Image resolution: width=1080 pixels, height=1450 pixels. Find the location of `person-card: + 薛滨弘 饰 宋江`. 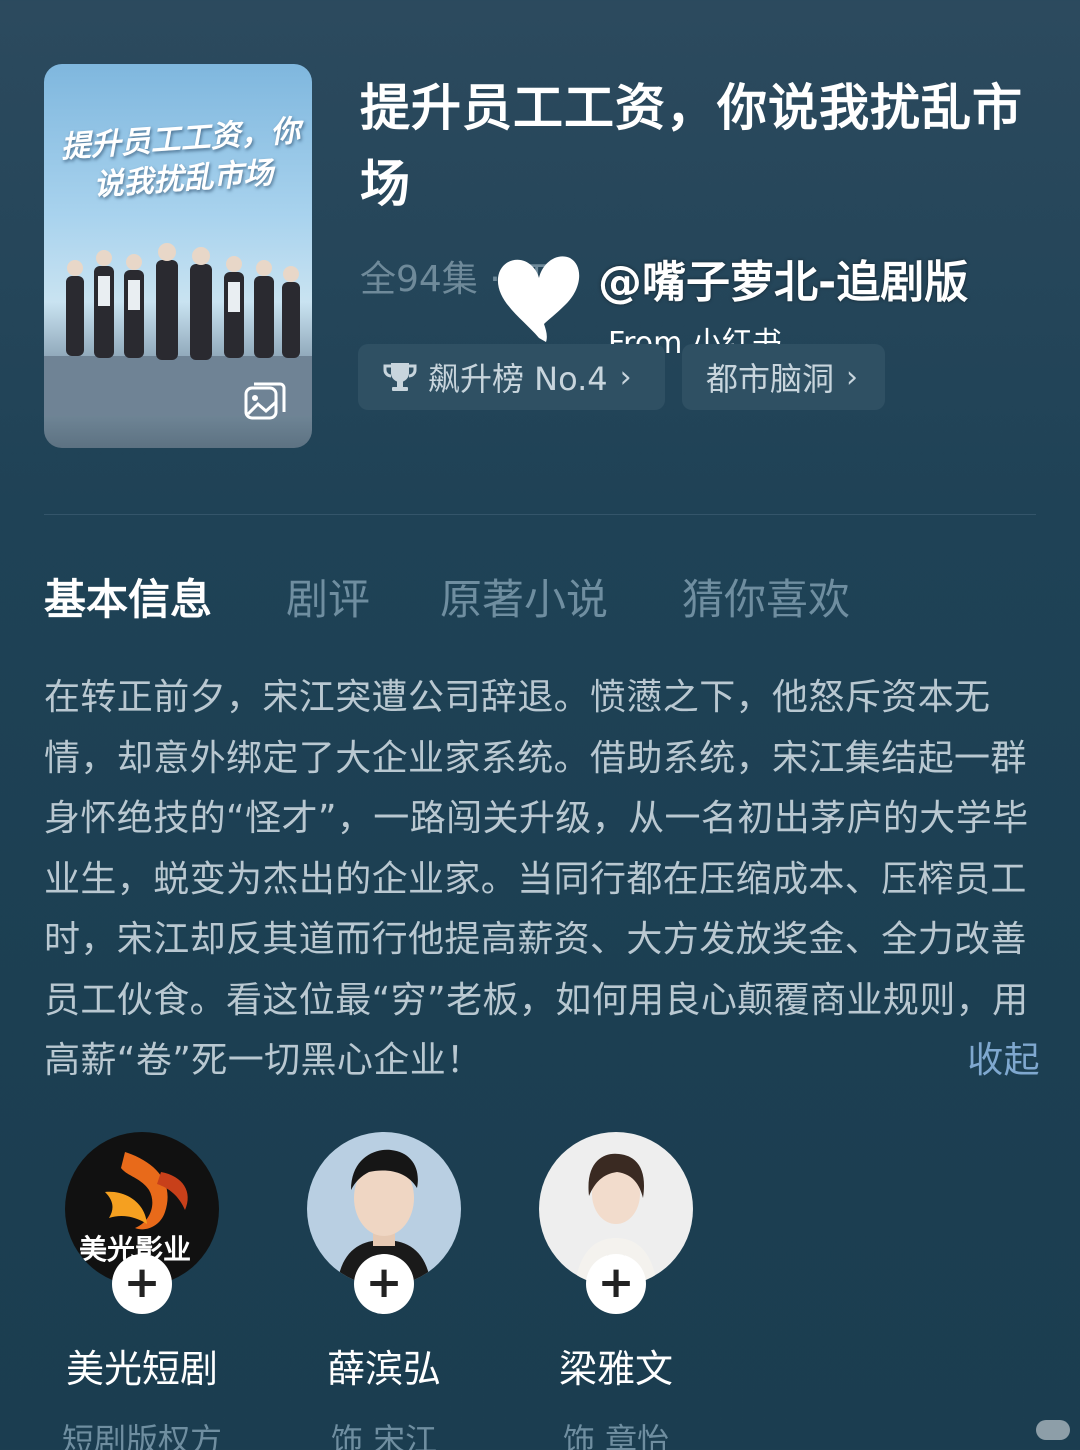

person-card: + 薛滨弘 饰 宋江 is located at coordinates (384, 1291).